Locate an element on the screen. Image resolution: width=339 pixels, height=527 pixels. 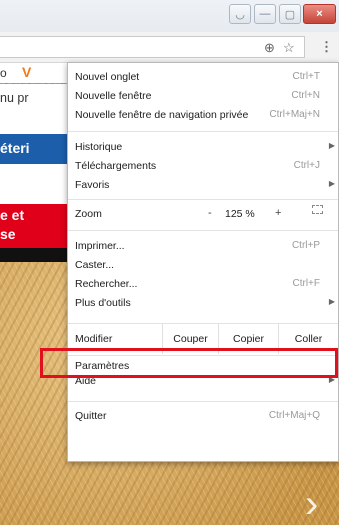
zoom-indicator-icon: ⊕ is located at coordinates (269, 48).